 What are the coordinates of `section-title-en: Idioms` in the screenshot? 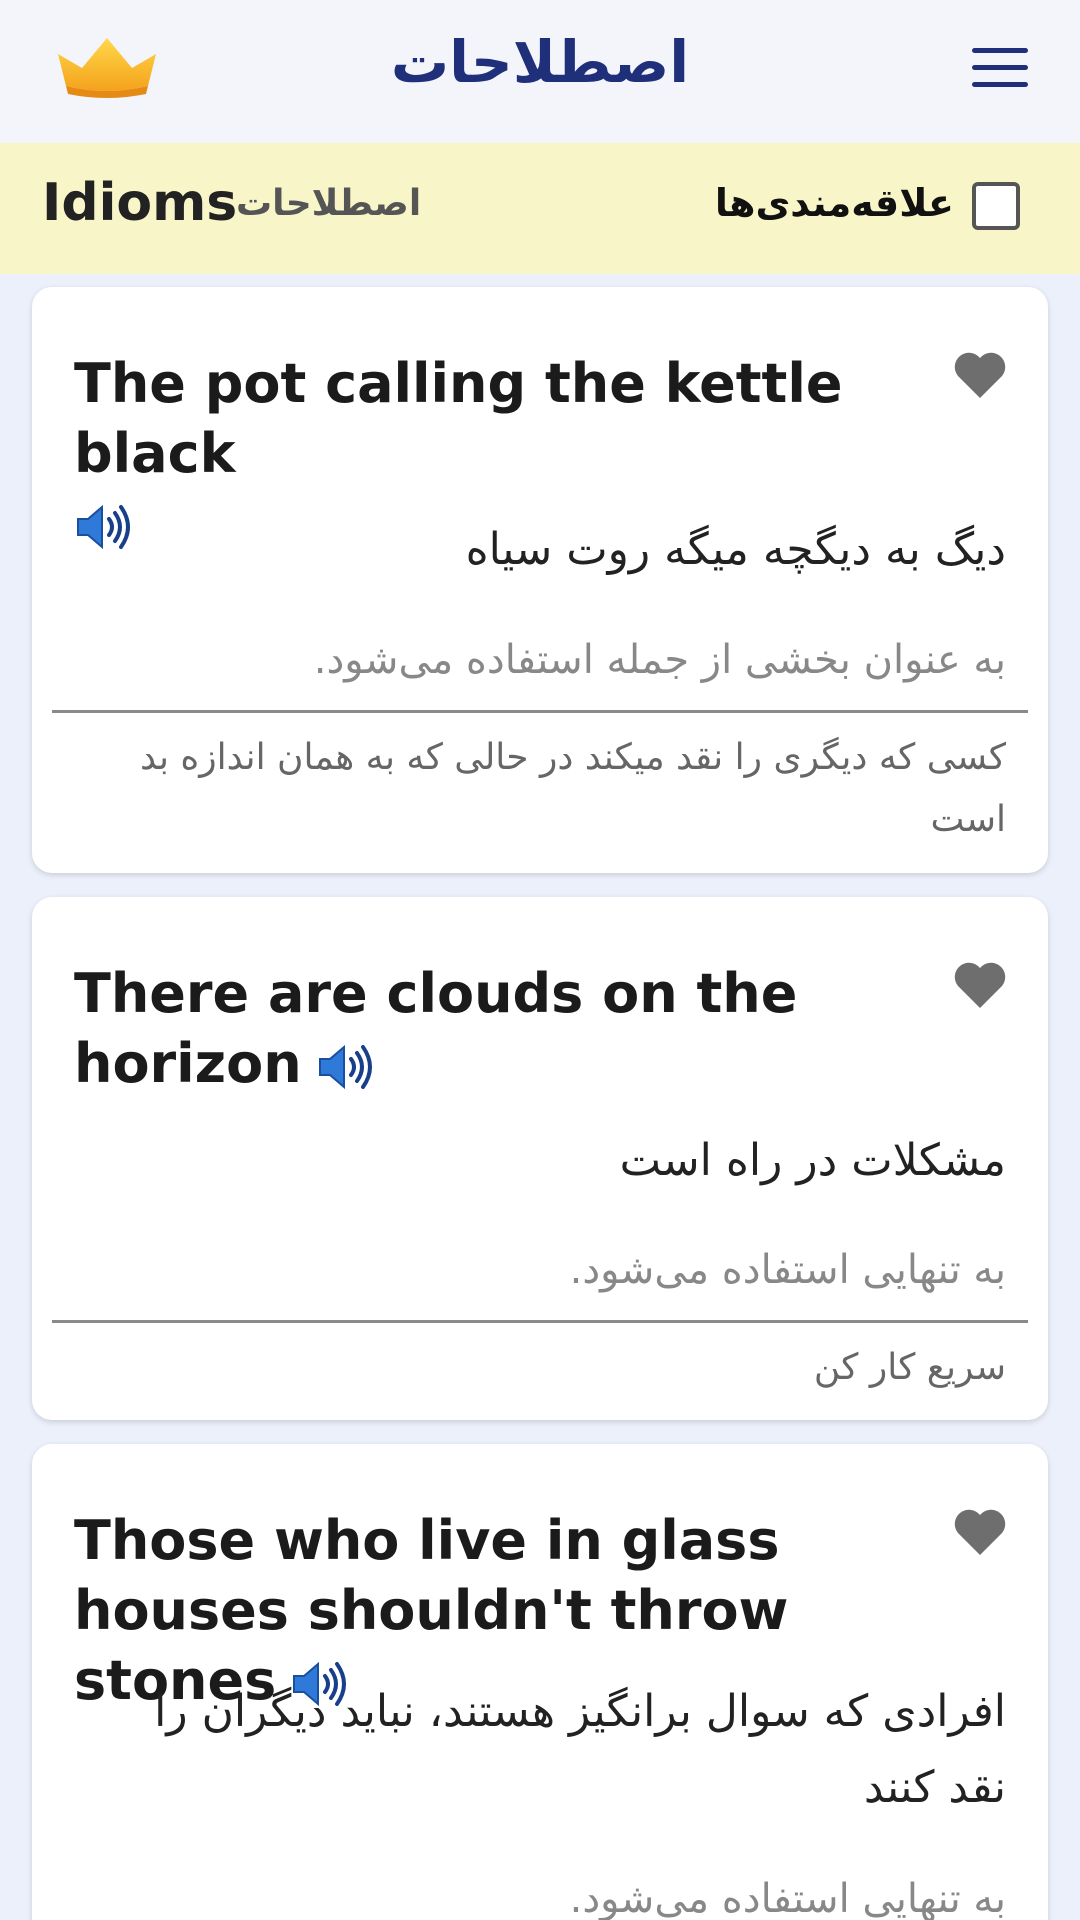 It's located at (140, 203).